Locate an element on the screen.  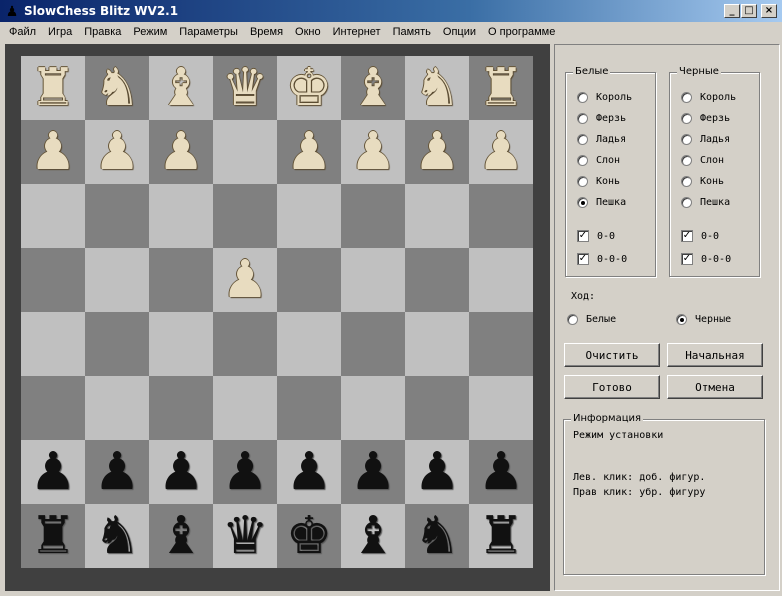
black-queen-icon: ♛ is located at coordinates (245, 536).